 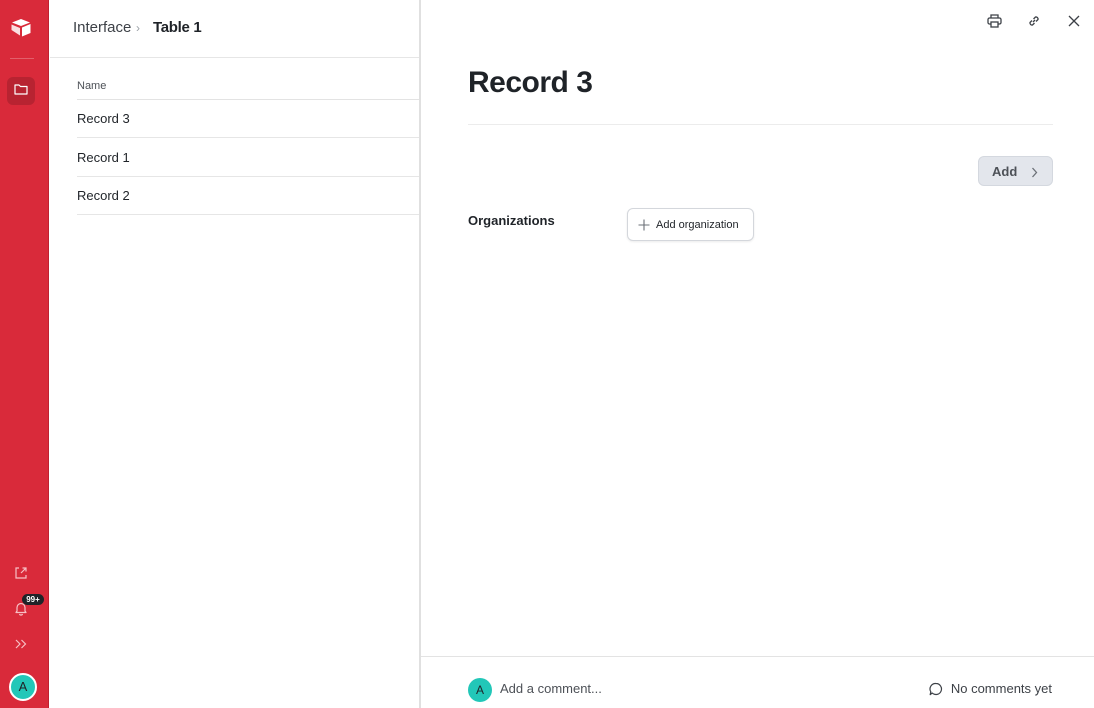 What do you see at coordinates (511, 220) in the screenshot?
I see `field-label-organizations: Organizations` at bounding box center [511, 220].